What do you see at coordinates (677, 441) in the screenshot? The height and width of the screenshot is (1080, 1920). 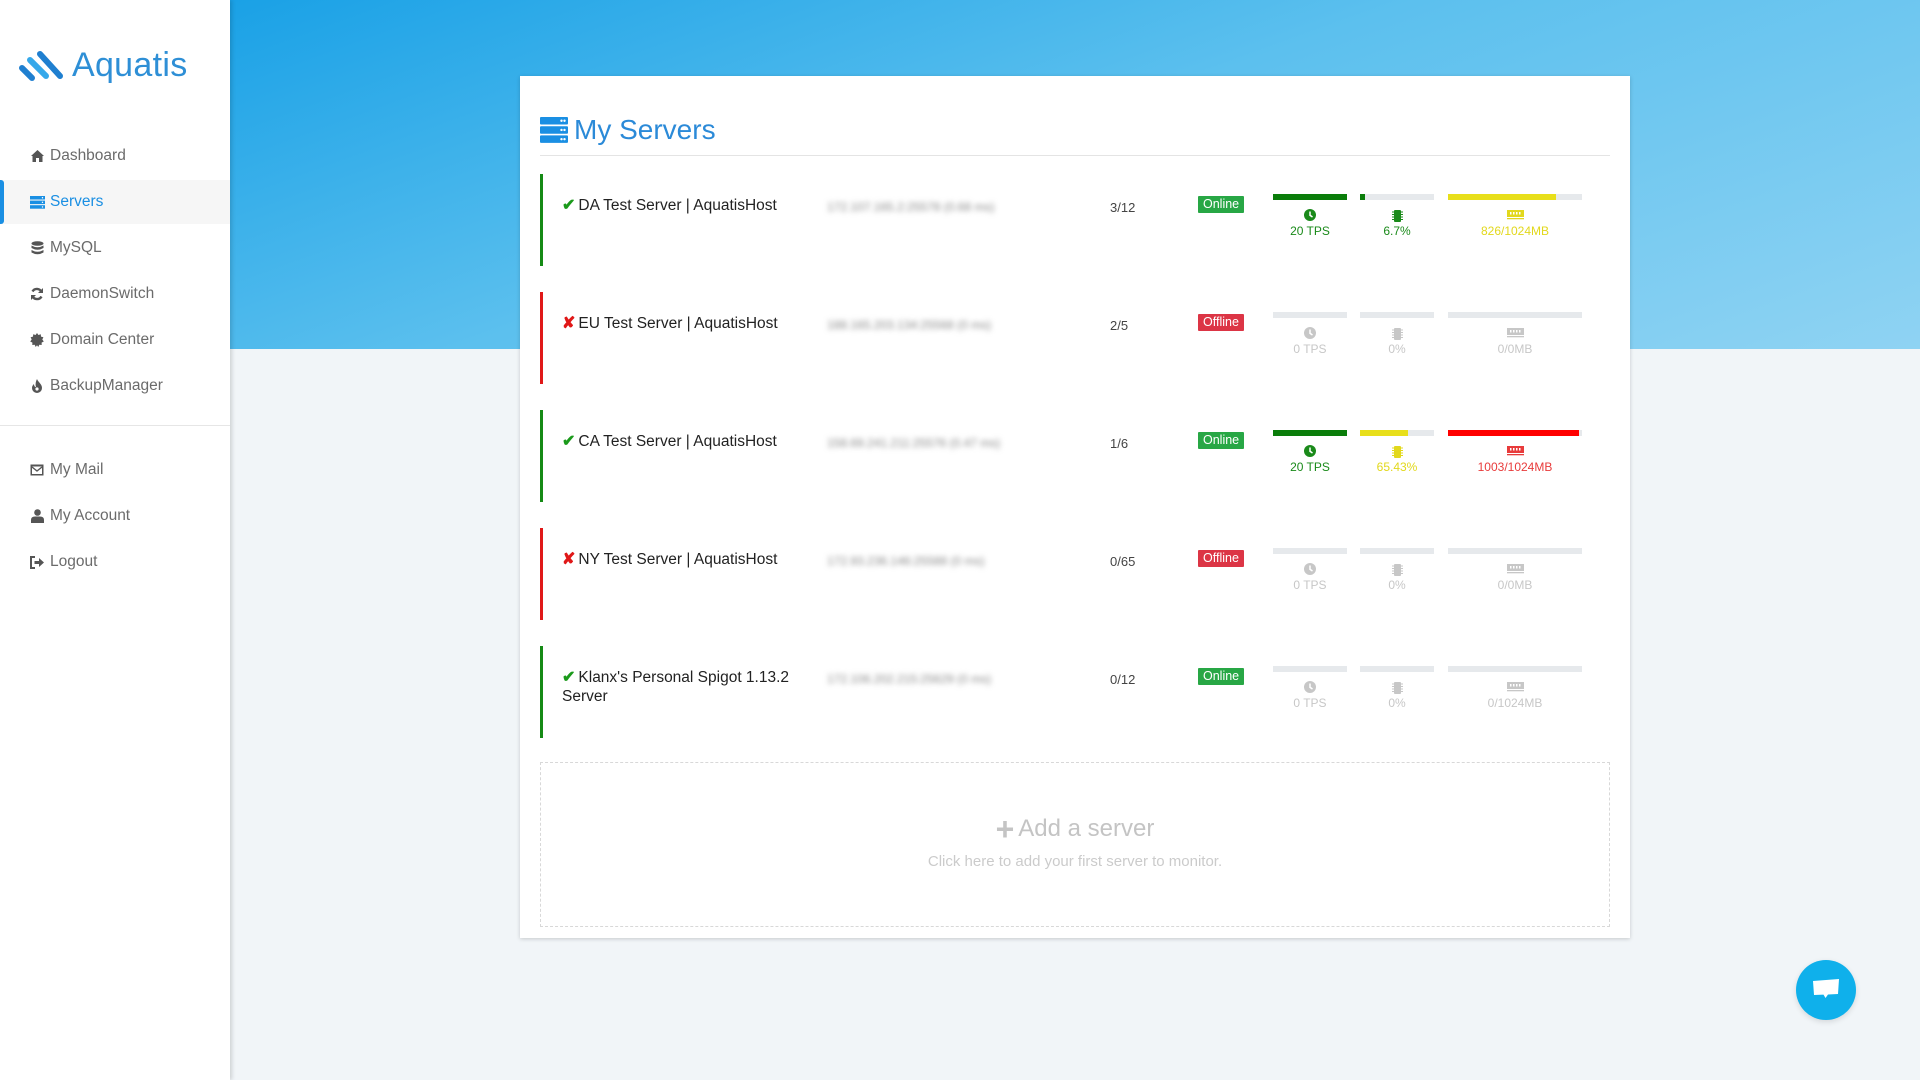 I see `server-name-text: CA Test Server | AquatisHost` at bounding box center [677, 441].